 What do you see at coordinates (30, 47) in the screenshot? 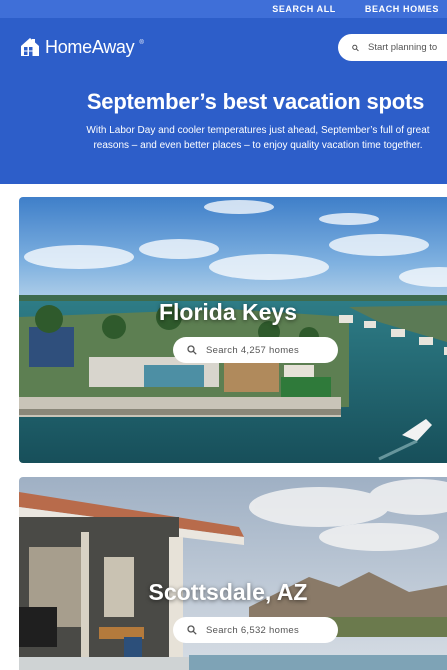
I see `house-logo-icon` at bounding box center [30, 47].